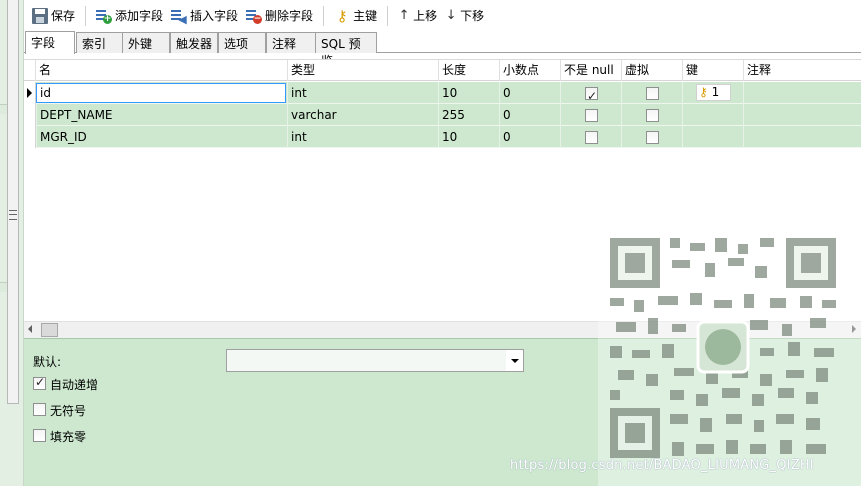 This screenshot has width=861, height=486. I want to click on primary-key-button: ⚷ 主键, so click(355, 16).